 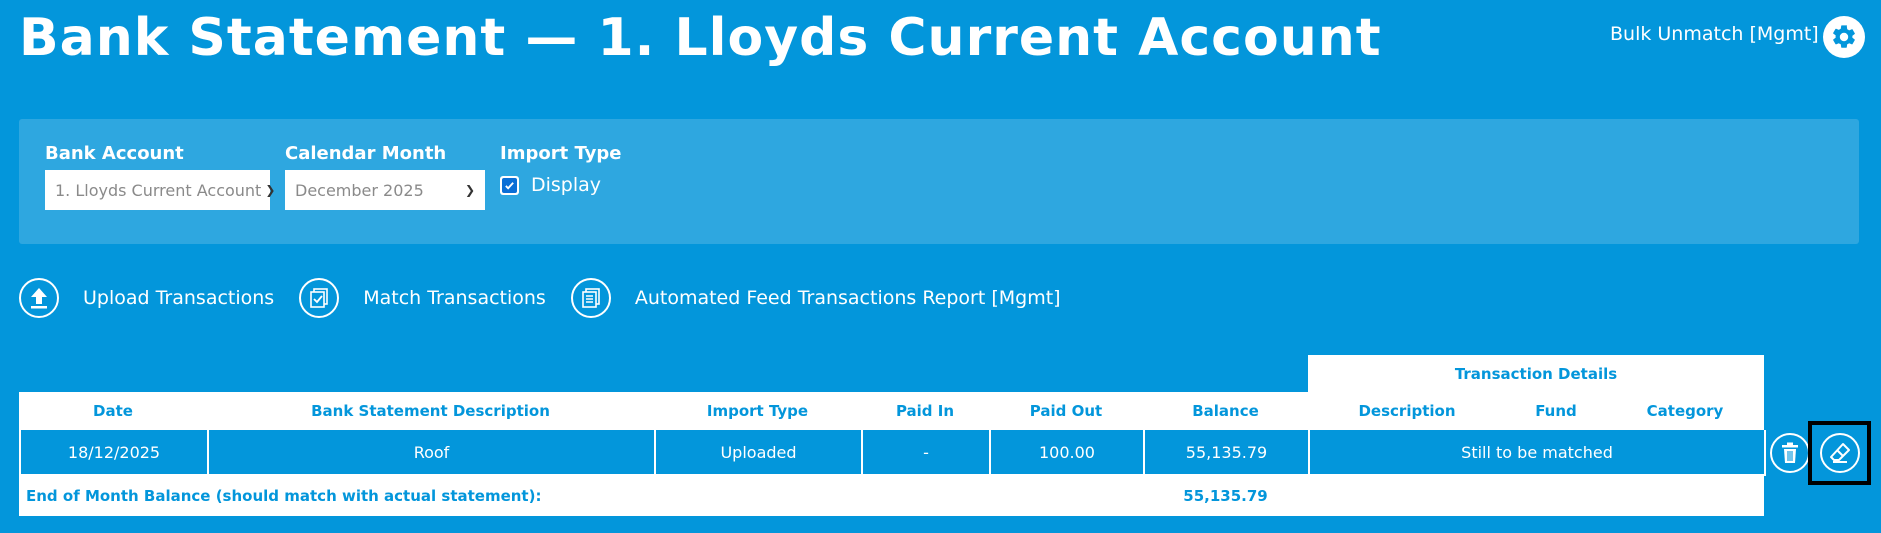 I want to click on delete-row-button, so click(x=1790, y=453).